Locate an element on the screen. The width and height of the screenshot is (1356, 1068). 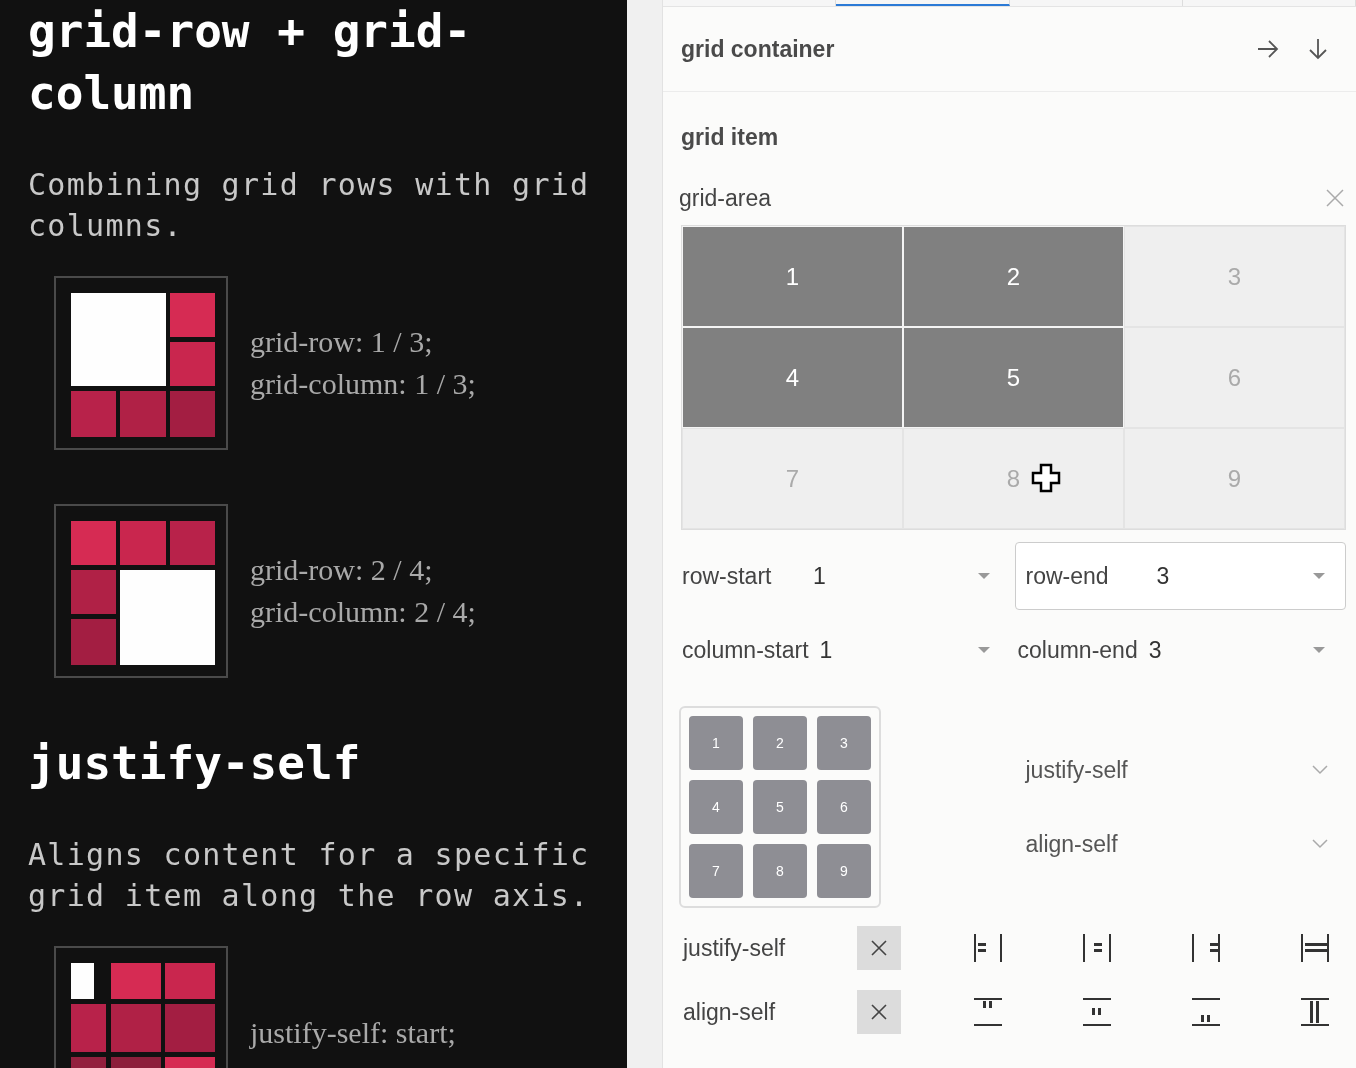
placement-cell: 6 is located at coordinates (844, 807).